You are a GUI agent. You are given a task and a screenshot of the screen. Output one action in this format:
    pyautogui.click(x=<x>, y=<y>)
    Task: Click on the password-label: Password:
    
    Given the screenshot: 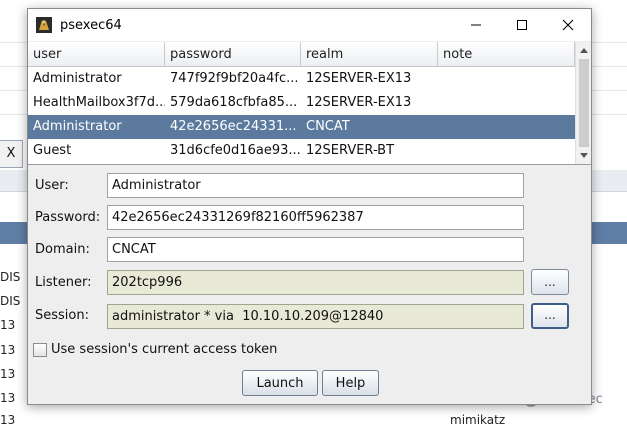 What is the action you would take?
    pyautogui.click(x=68, y=217)
    